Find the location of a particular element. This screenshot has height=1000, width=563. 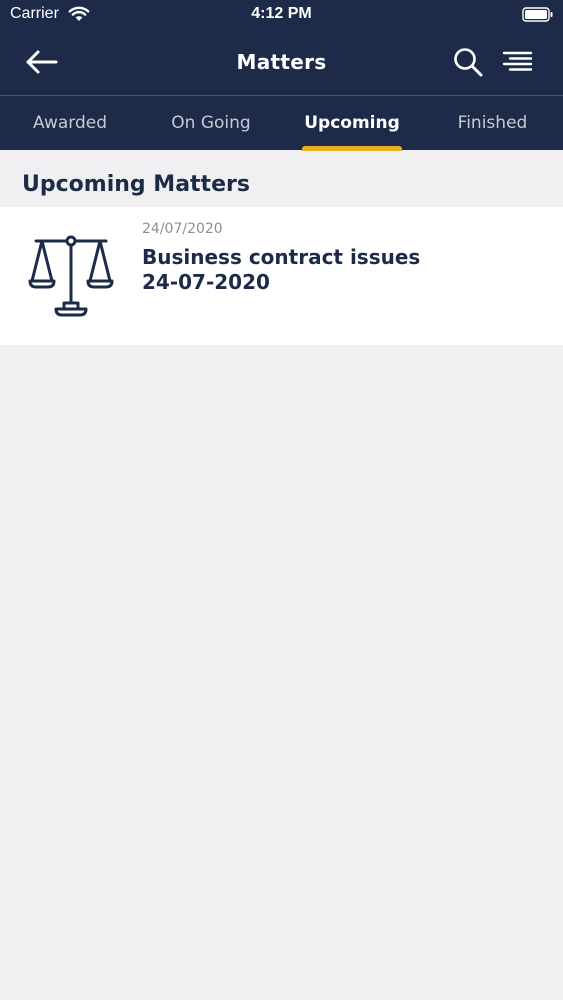

matter-title-line2: 24-07-2020 is located at coordinates (206, 282).